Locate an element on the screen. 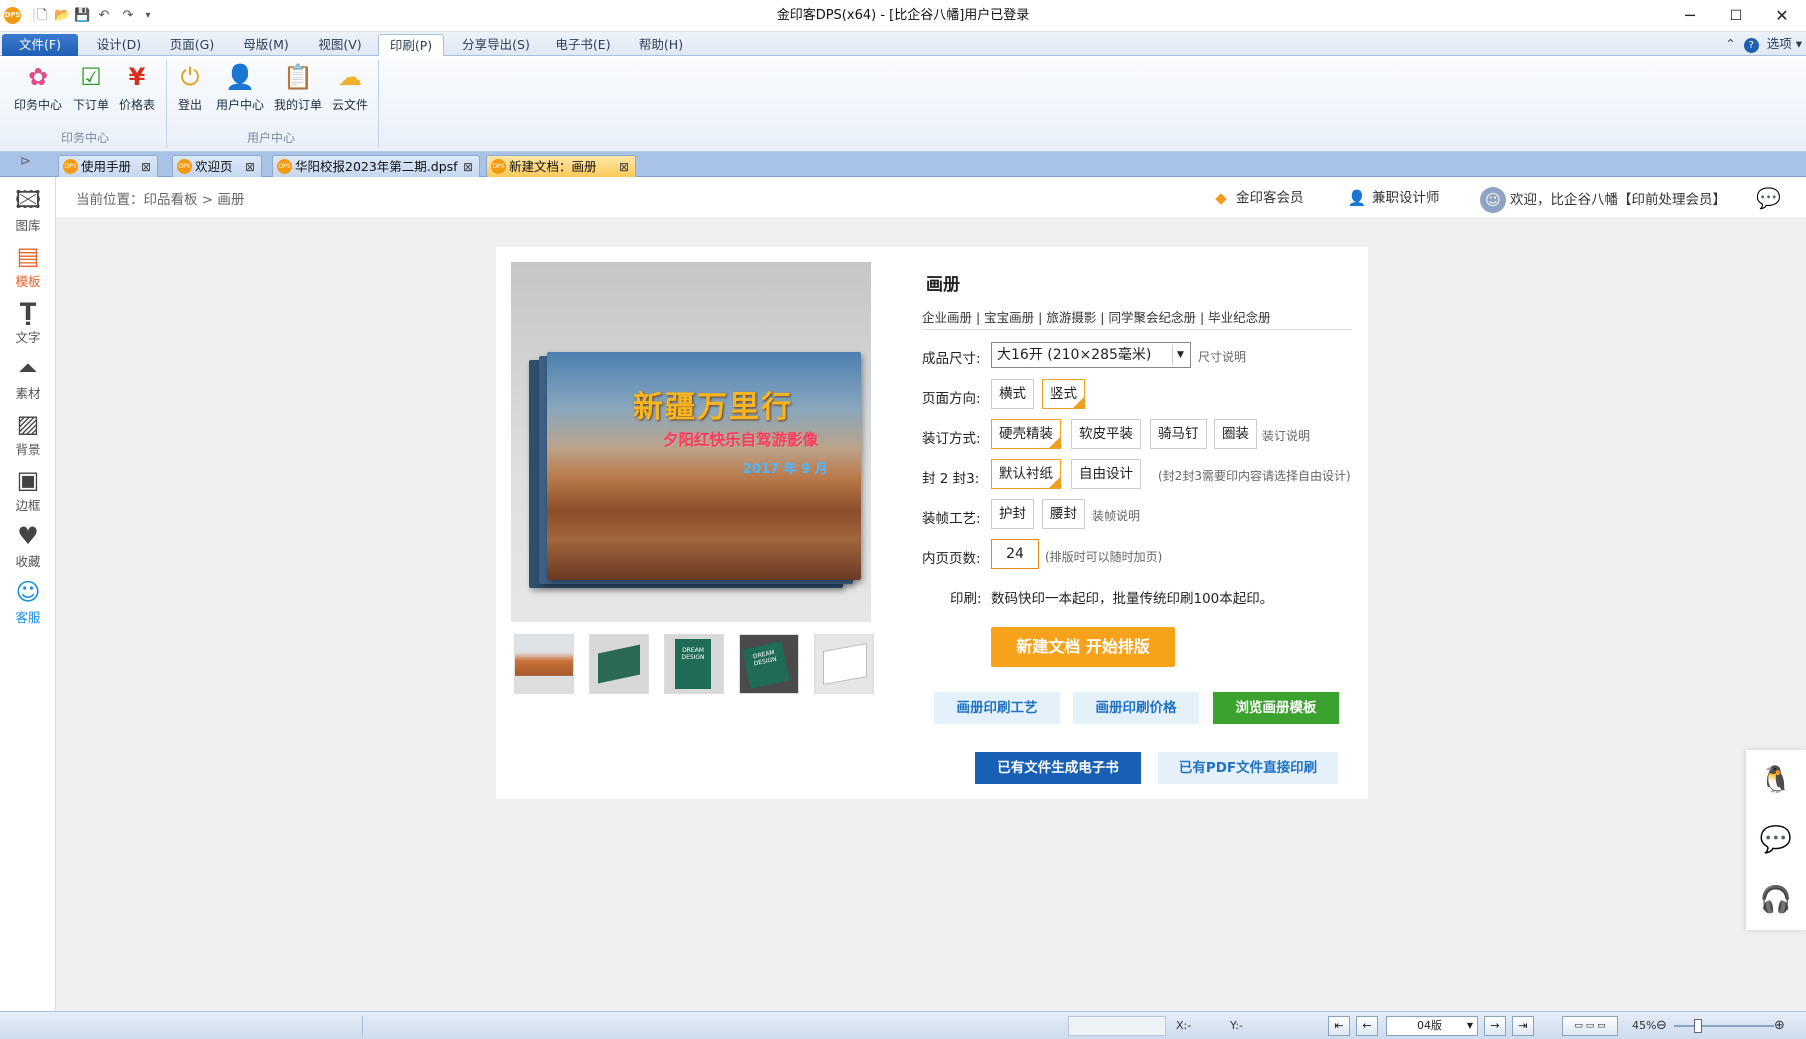 This screenshot has width=1806, height=1039. browse-templates-button: 浏览画册模板 is located at coordinates (1276, 708).